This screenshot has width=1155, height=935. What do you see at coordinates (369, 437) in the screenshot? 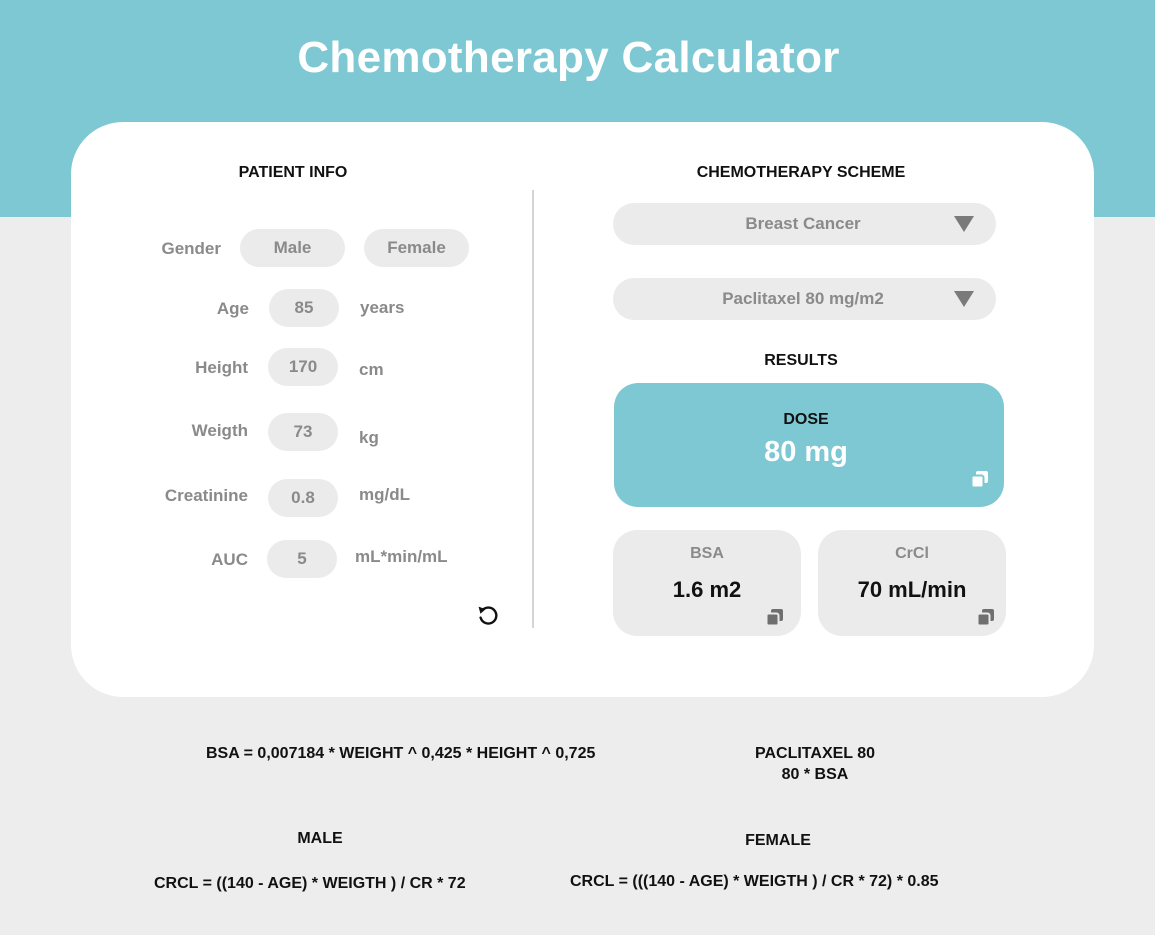
I see `weight-unit: kg` at bounding box center [369, 437].